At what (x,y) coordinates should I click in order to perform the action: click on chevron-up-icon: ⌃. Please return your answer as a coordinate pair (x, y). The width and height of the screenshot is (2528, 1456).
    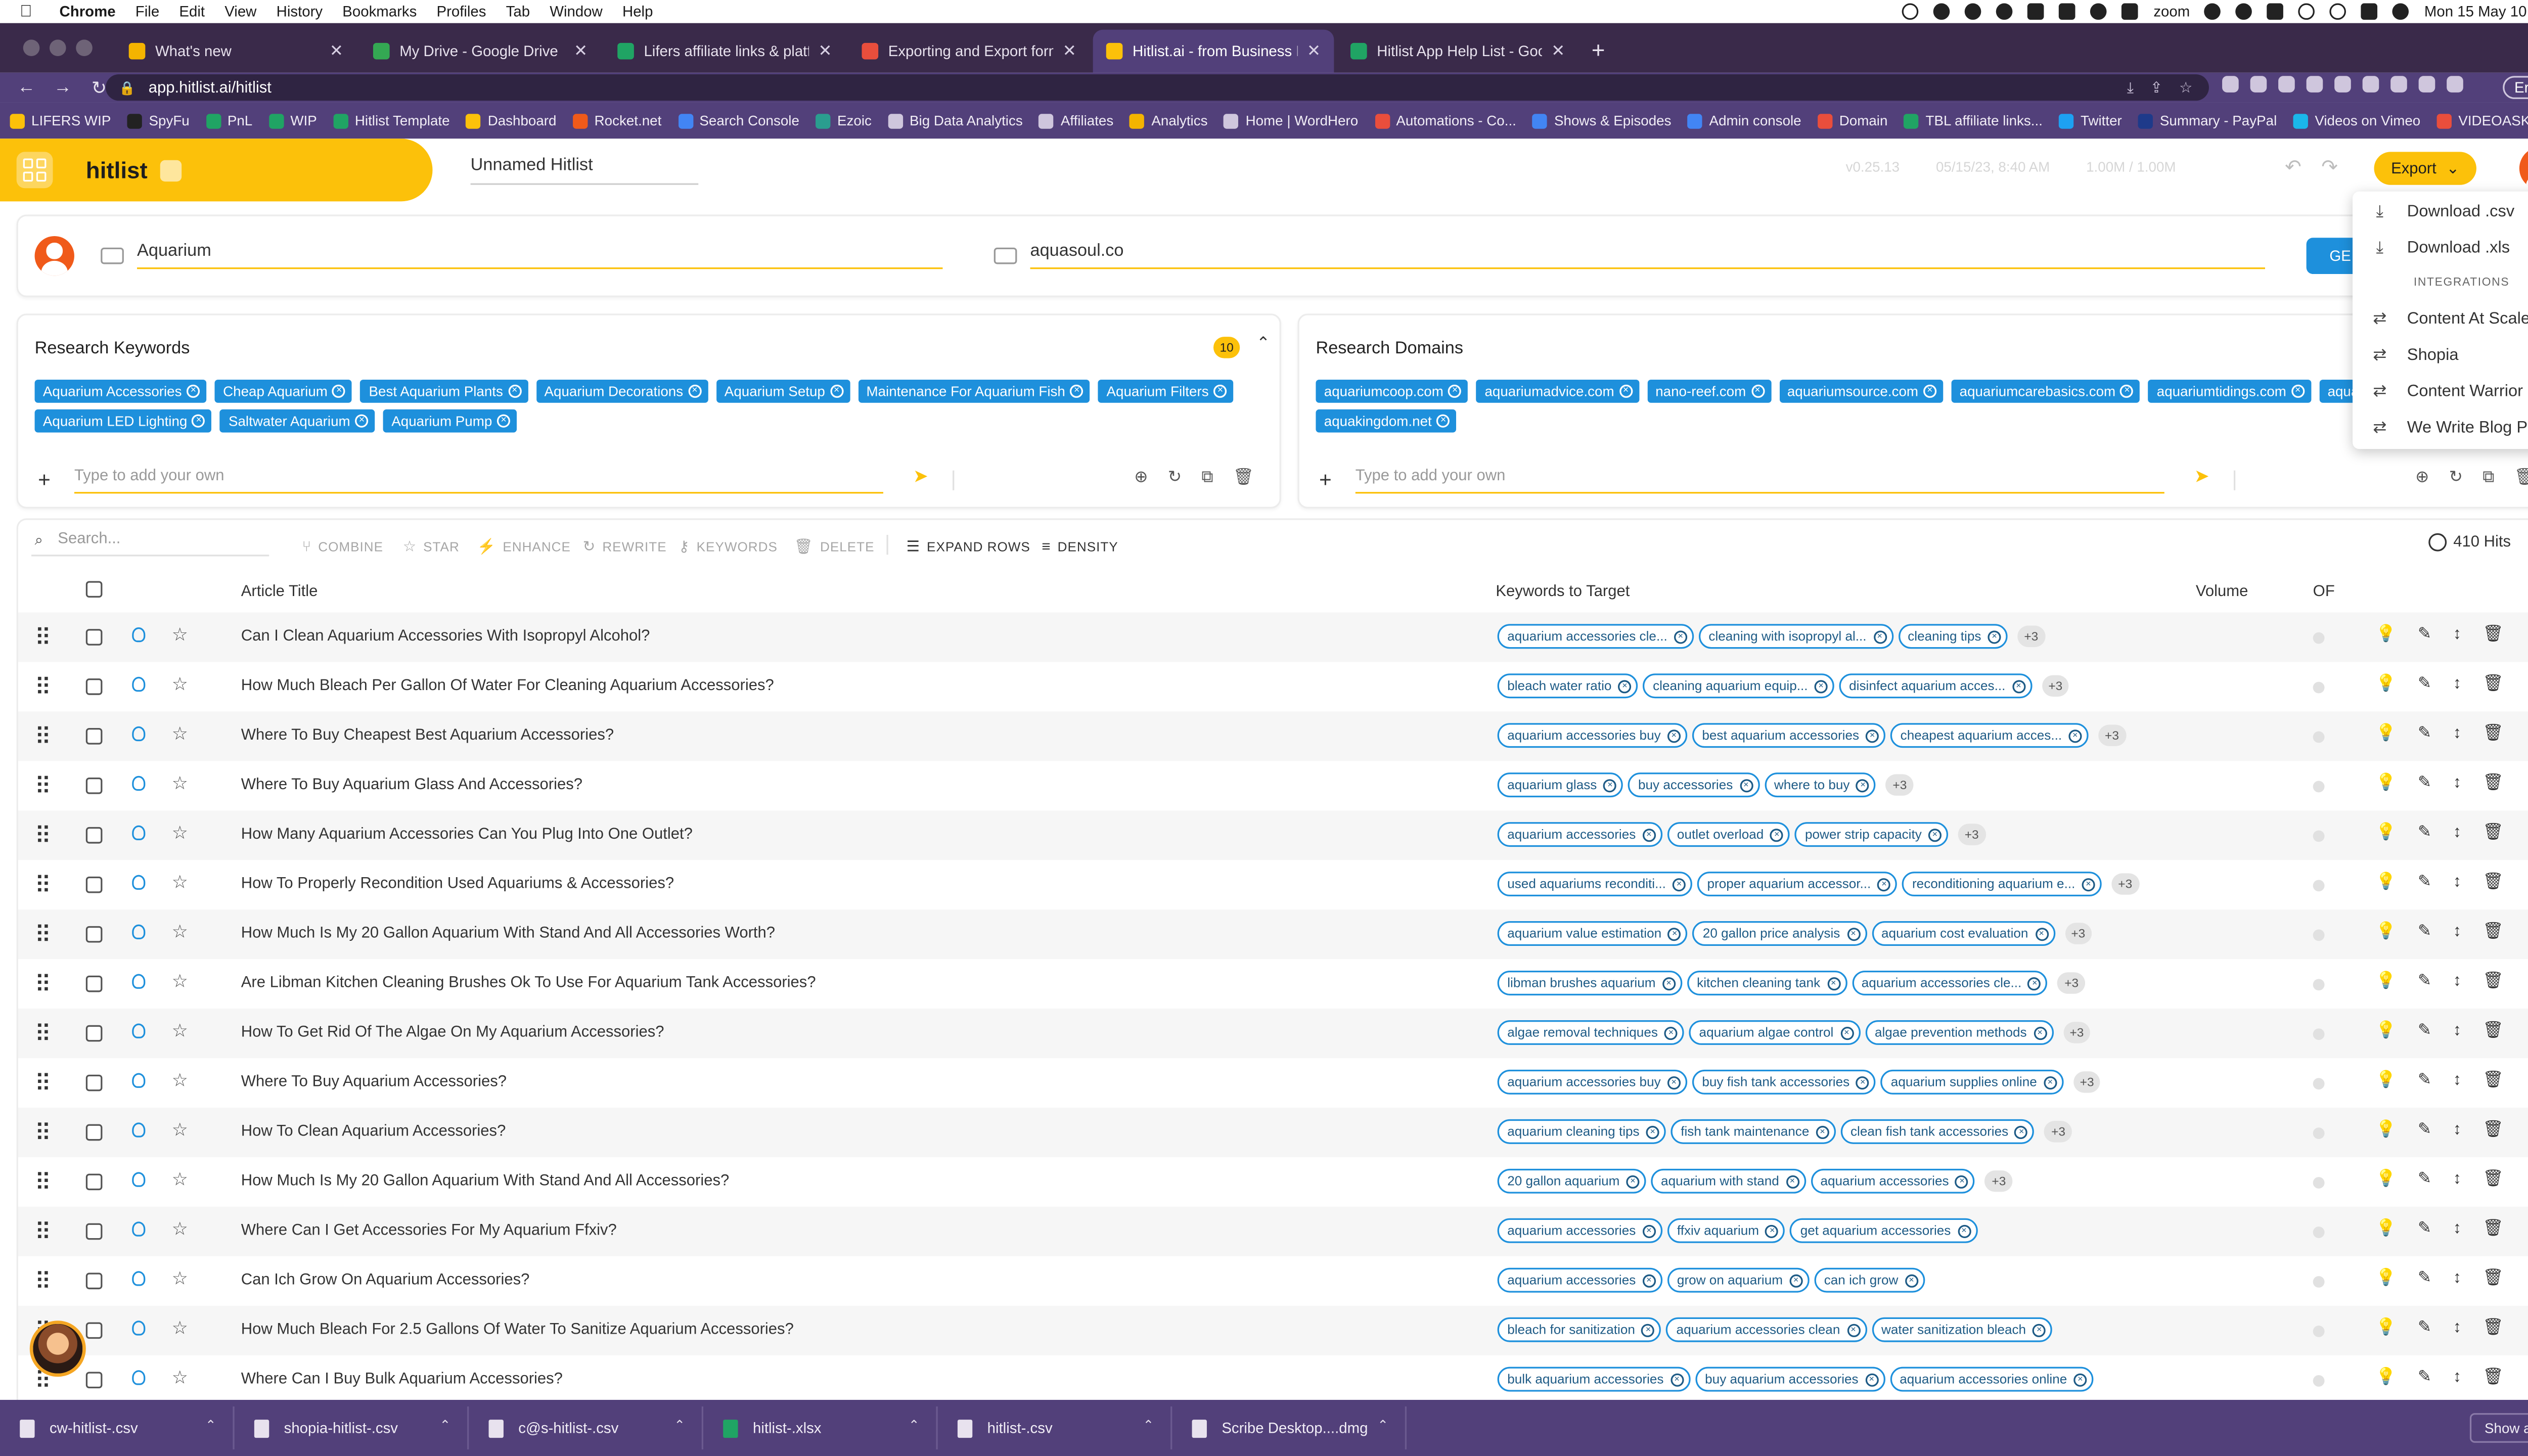
    Looking at the image, I should click on (915, 1425).